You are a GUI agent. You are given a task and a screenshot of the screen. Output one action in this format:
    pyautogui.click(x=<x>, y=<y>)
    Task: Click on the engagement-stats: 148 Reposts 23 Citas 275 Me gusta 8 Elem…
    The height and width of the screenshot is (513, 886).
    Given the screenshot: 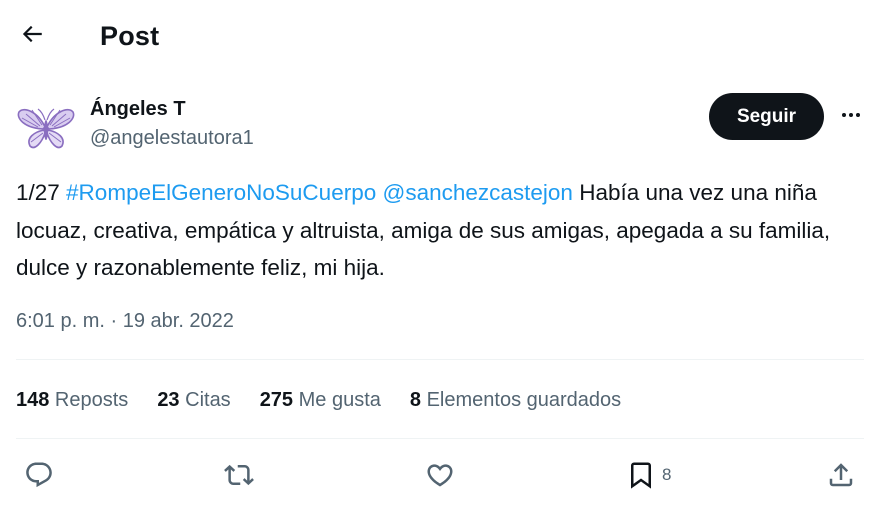 What is the action you would take?
    pyautogui.click(x=333, y=400)
    